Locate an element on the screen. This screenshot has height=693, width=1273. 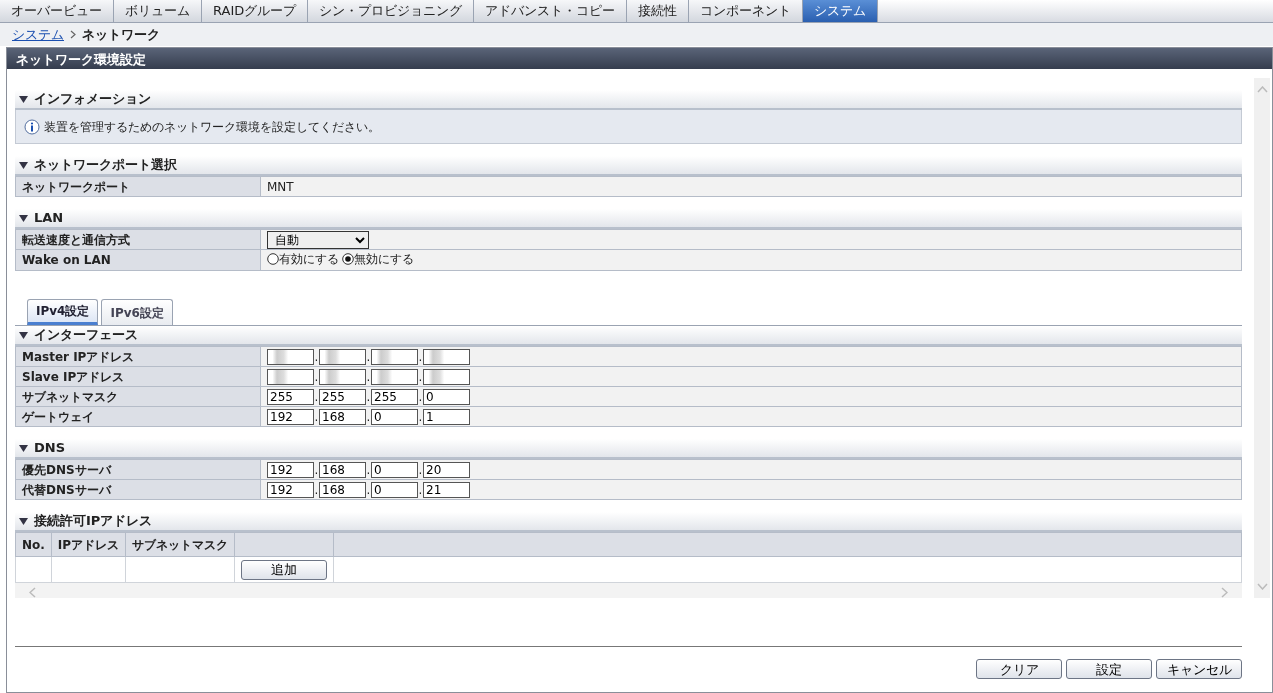
radio-option: 無効にする is located at coordinates (378, 259).